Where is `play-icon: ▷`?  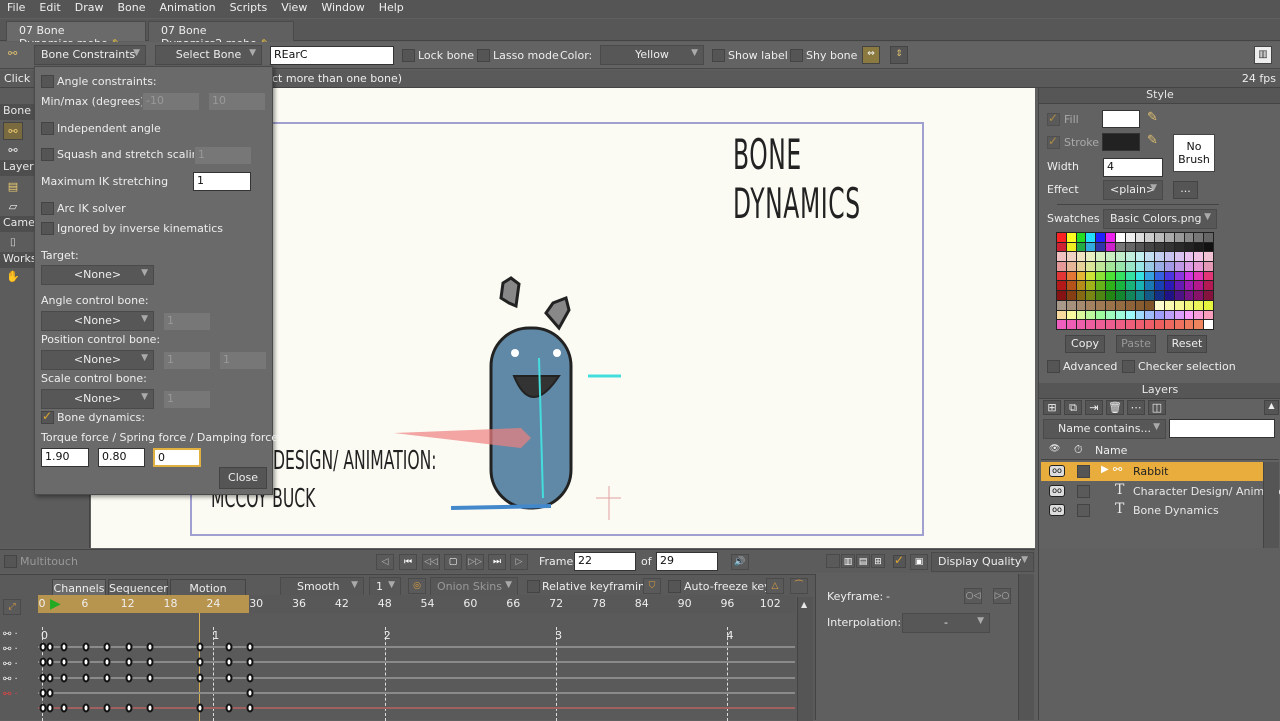 play-icon: ▷ is located at coordinates (519, 562).